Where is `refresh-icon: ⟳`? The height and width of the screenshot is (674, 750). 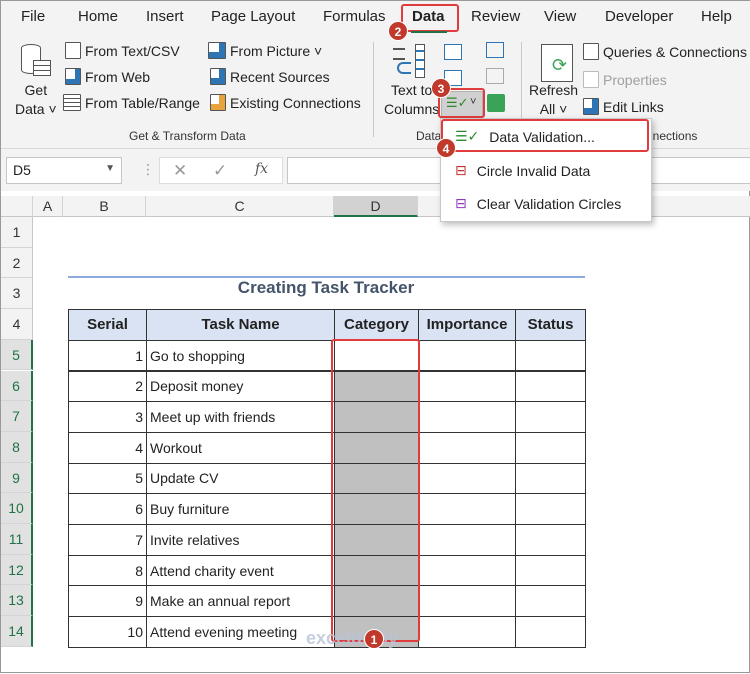 refresh-icon: ⟳ is located at coordinates (557, 63).